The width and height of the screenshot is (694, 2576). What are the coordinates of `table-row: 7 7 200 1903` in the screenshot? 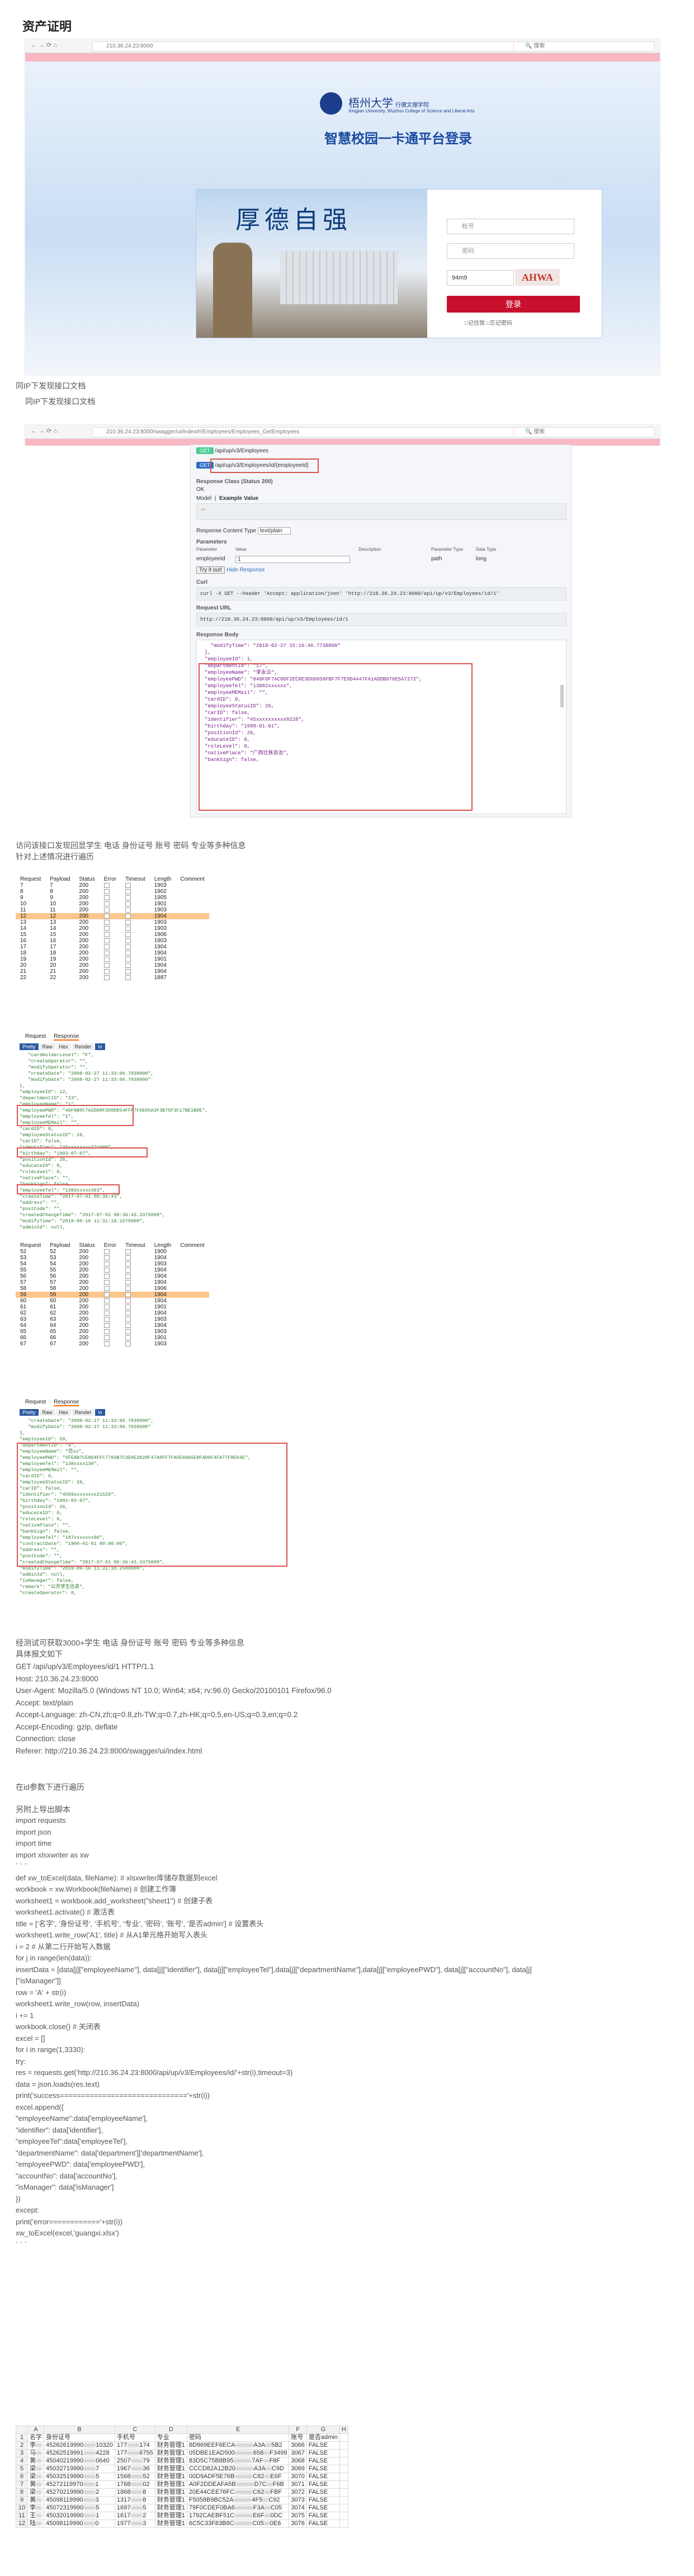 It's located at (112, 885).